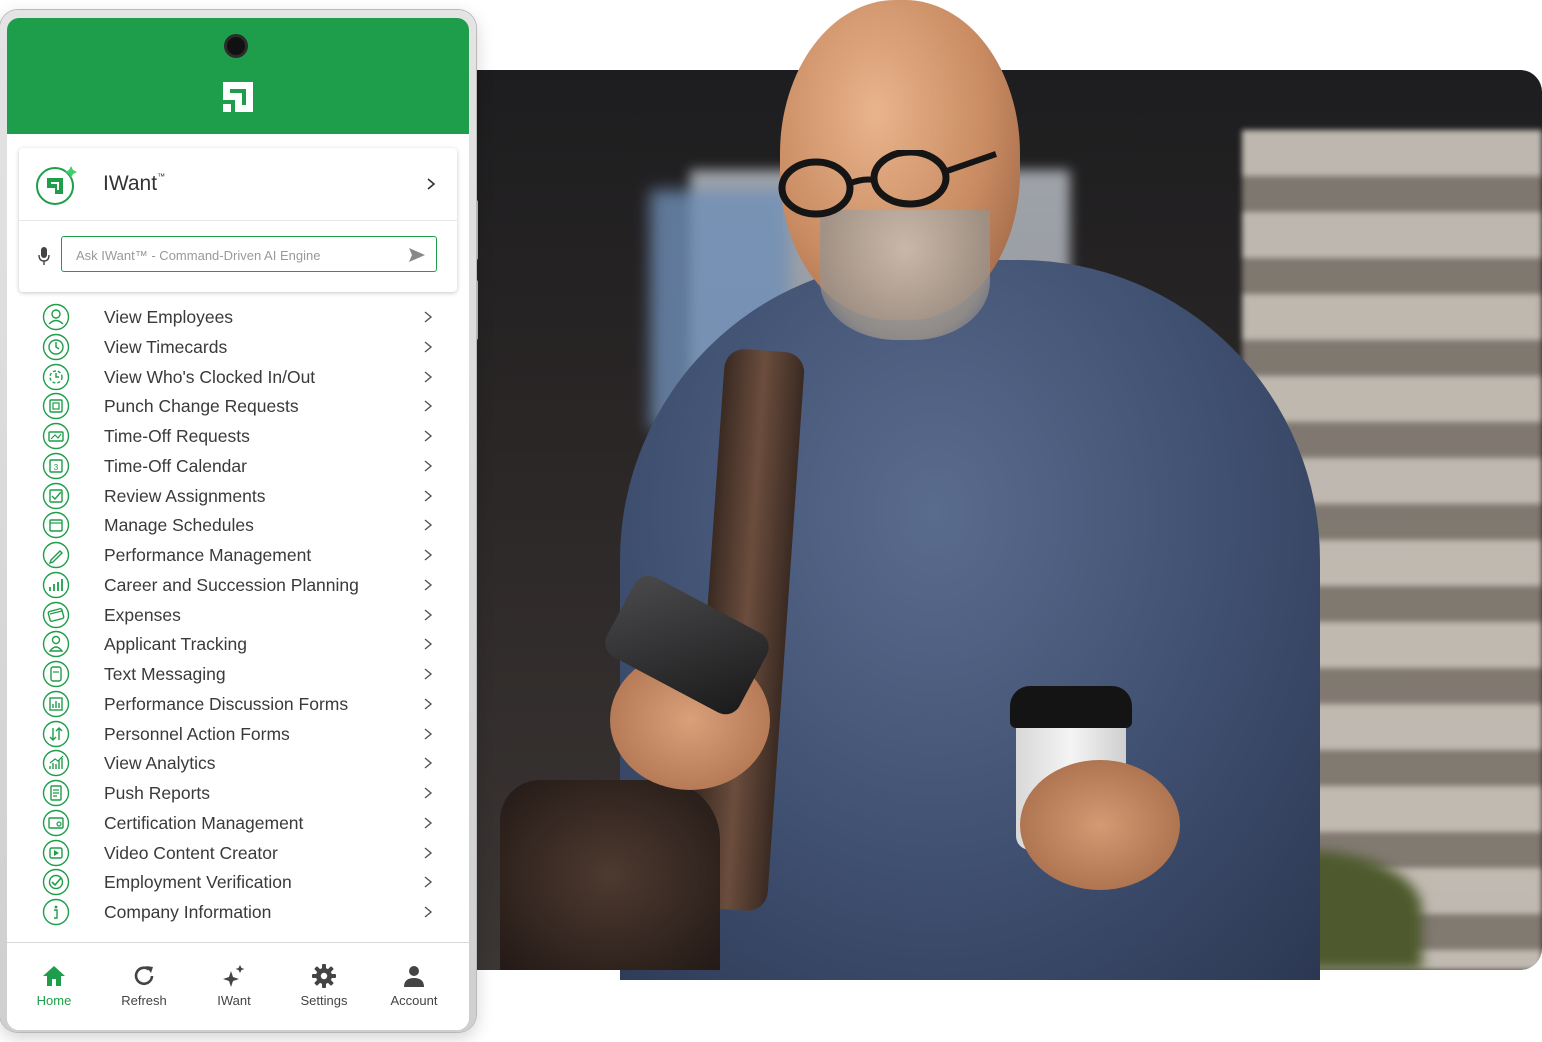  I want to click on growth-chart-icon, so click(56, 584).